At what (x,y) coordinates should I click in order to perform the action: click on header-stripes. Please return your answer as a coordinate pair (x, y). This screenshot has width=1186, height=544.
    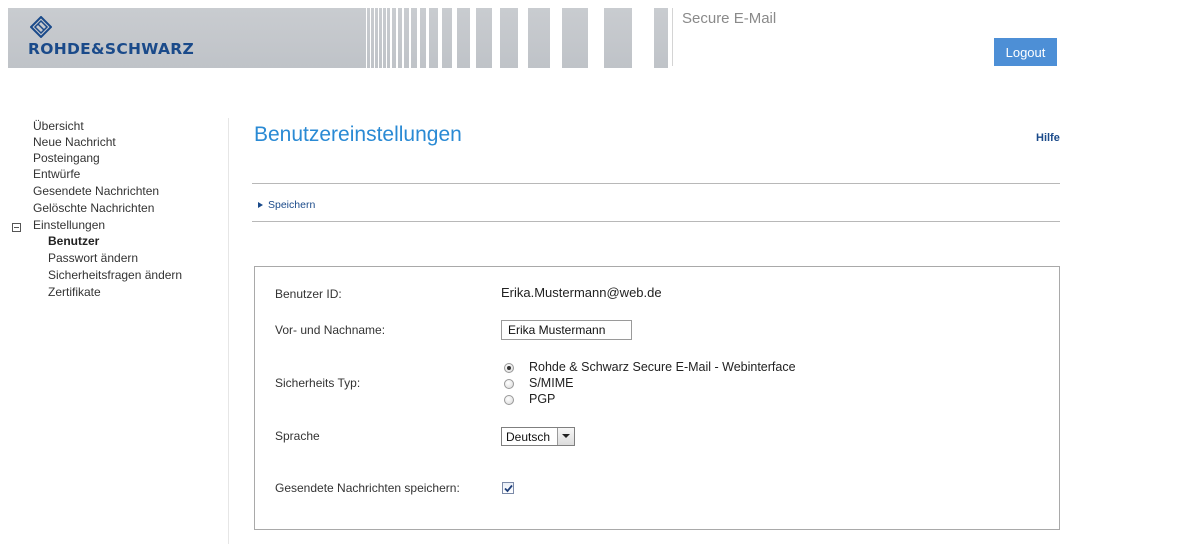
    Looking at the image, I should click on (516, 38).